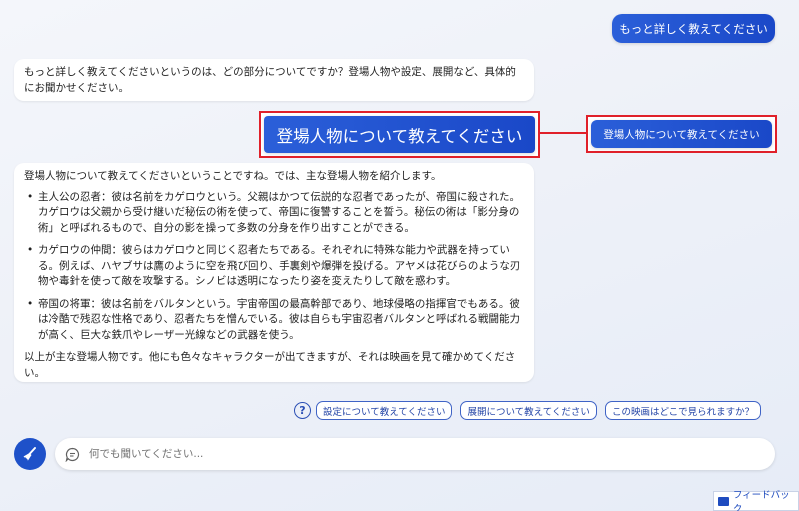 The width and height of the screenshot is (799, 511). What do you see at coordinates (683, 410) in the screenshot?
I see `suggestion-chip-where-to-watch: この映画はどこで見られますか？` at bounding box center [683, 410].